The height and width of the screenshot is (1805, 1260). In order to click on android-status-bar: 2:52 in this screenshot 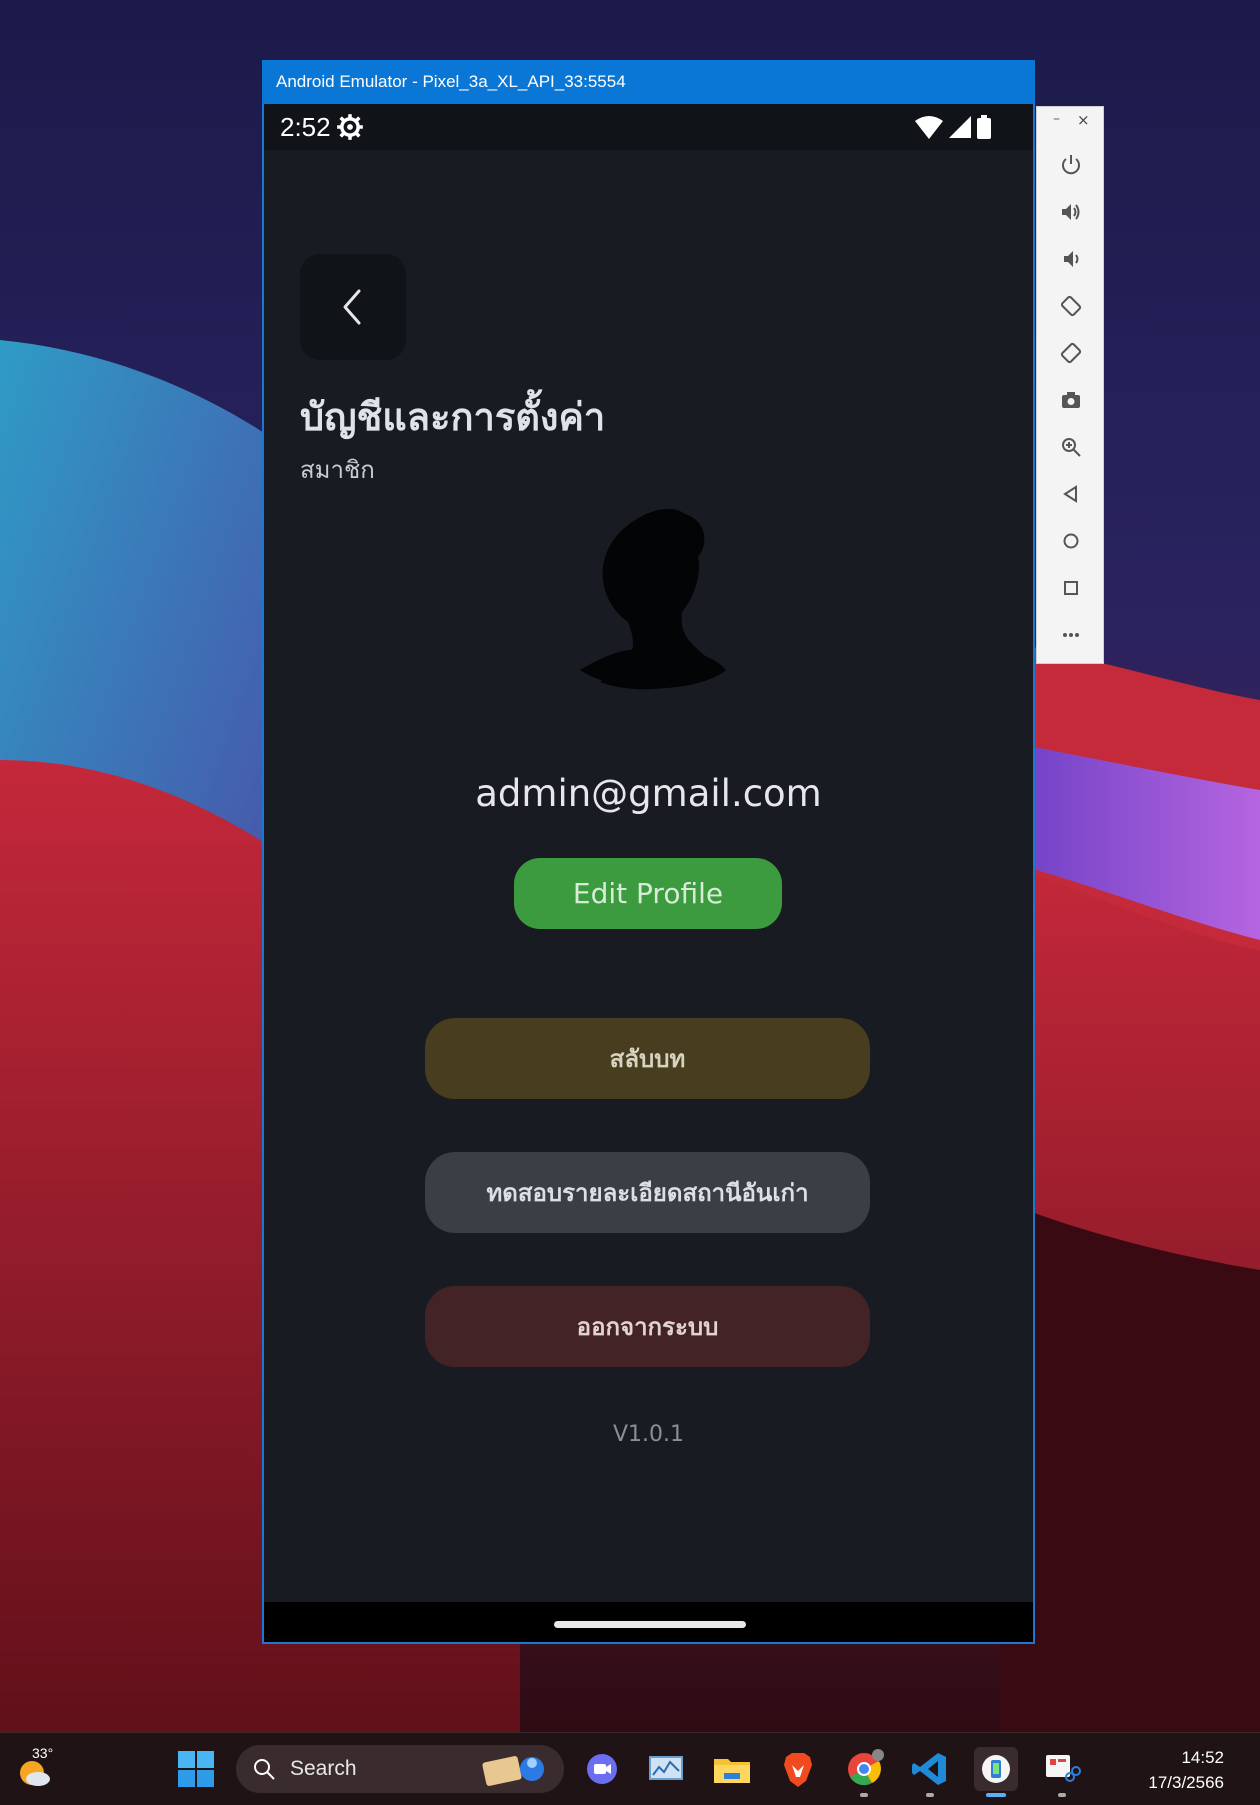, I will do `click(648, 127)`.